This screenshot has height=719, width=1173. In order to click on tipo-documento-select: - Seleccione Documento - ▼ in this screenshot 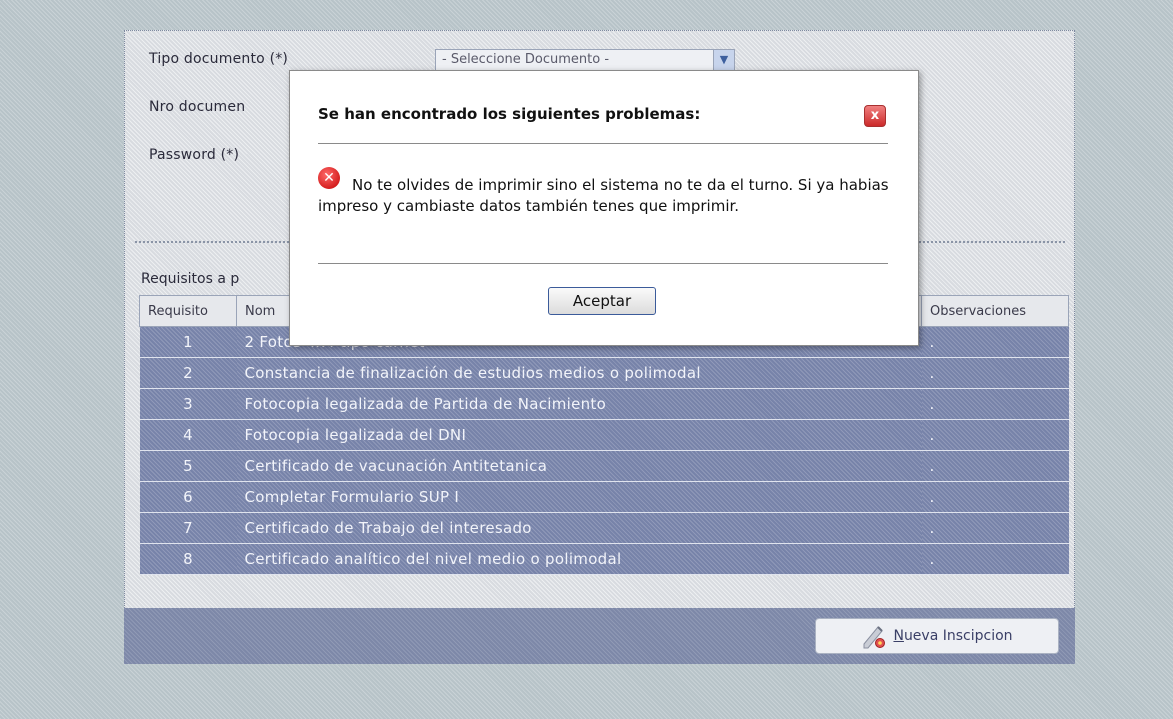, I will do `click(585, 60)`.